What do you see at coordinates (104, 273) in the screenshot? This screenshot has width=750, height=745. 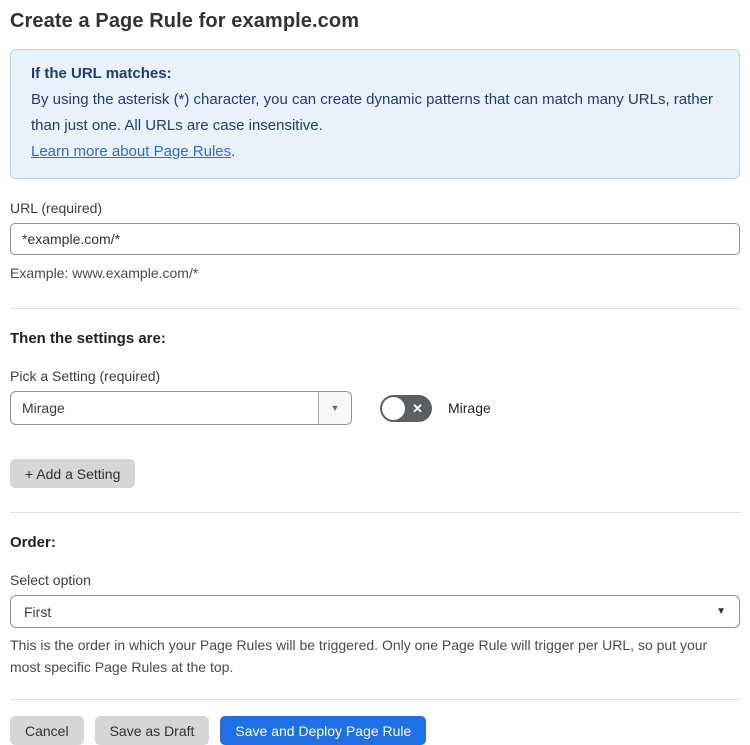 I see `url-example-helper: Example: www.example.com/*` at bounding box center [104, 273].